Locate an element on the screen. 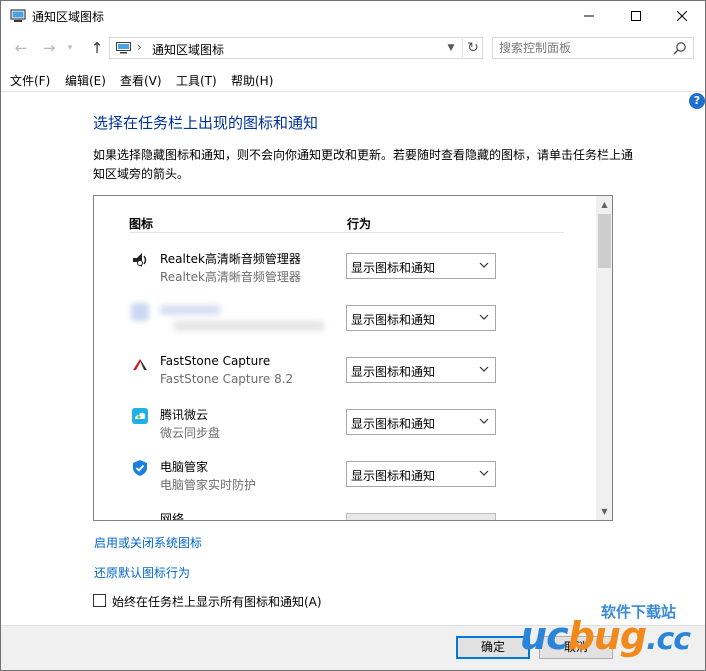 The image size is (706, 671). menu-file: 文件(F) is located at coordinates (30, 80).